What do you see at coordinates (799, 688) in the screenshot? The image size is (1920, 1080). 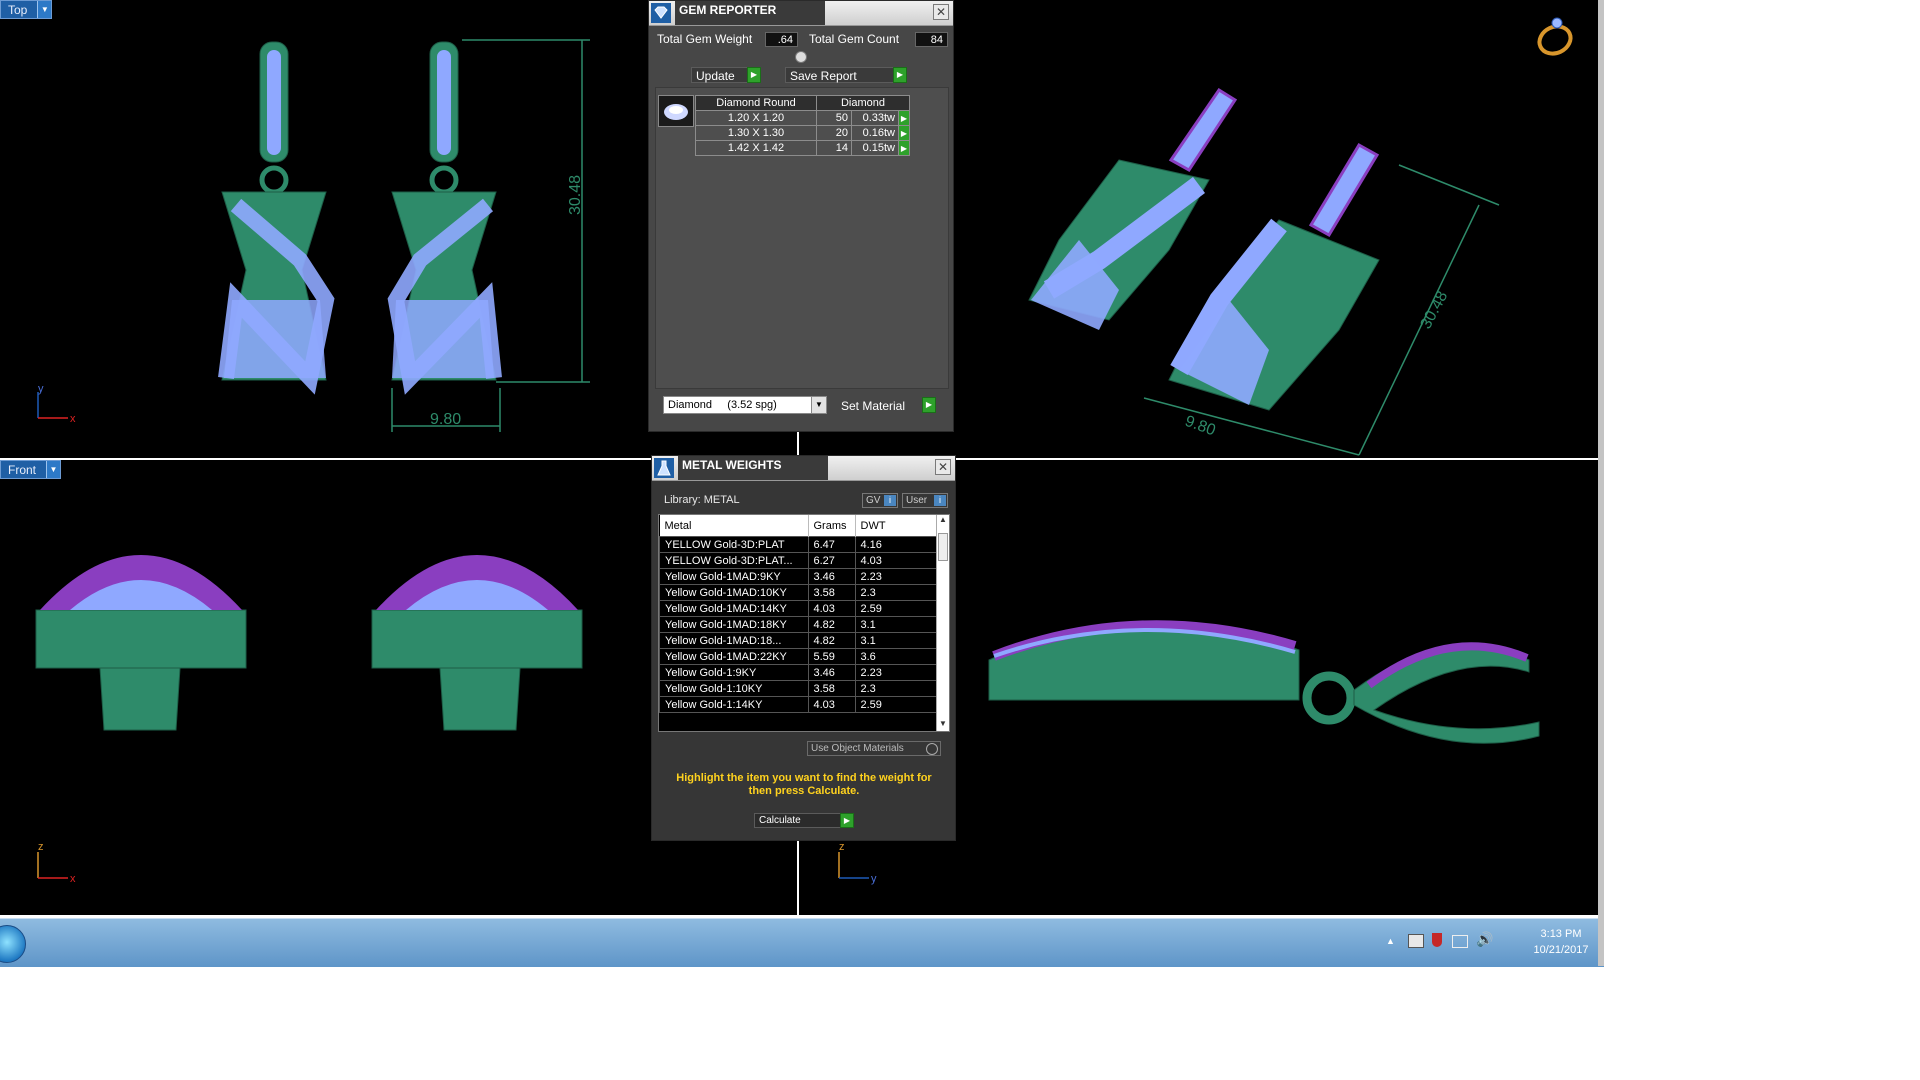 I see `table-row: Yellow Gold-1:10KY 3.58 2.3` at bounding box center [799, 688].